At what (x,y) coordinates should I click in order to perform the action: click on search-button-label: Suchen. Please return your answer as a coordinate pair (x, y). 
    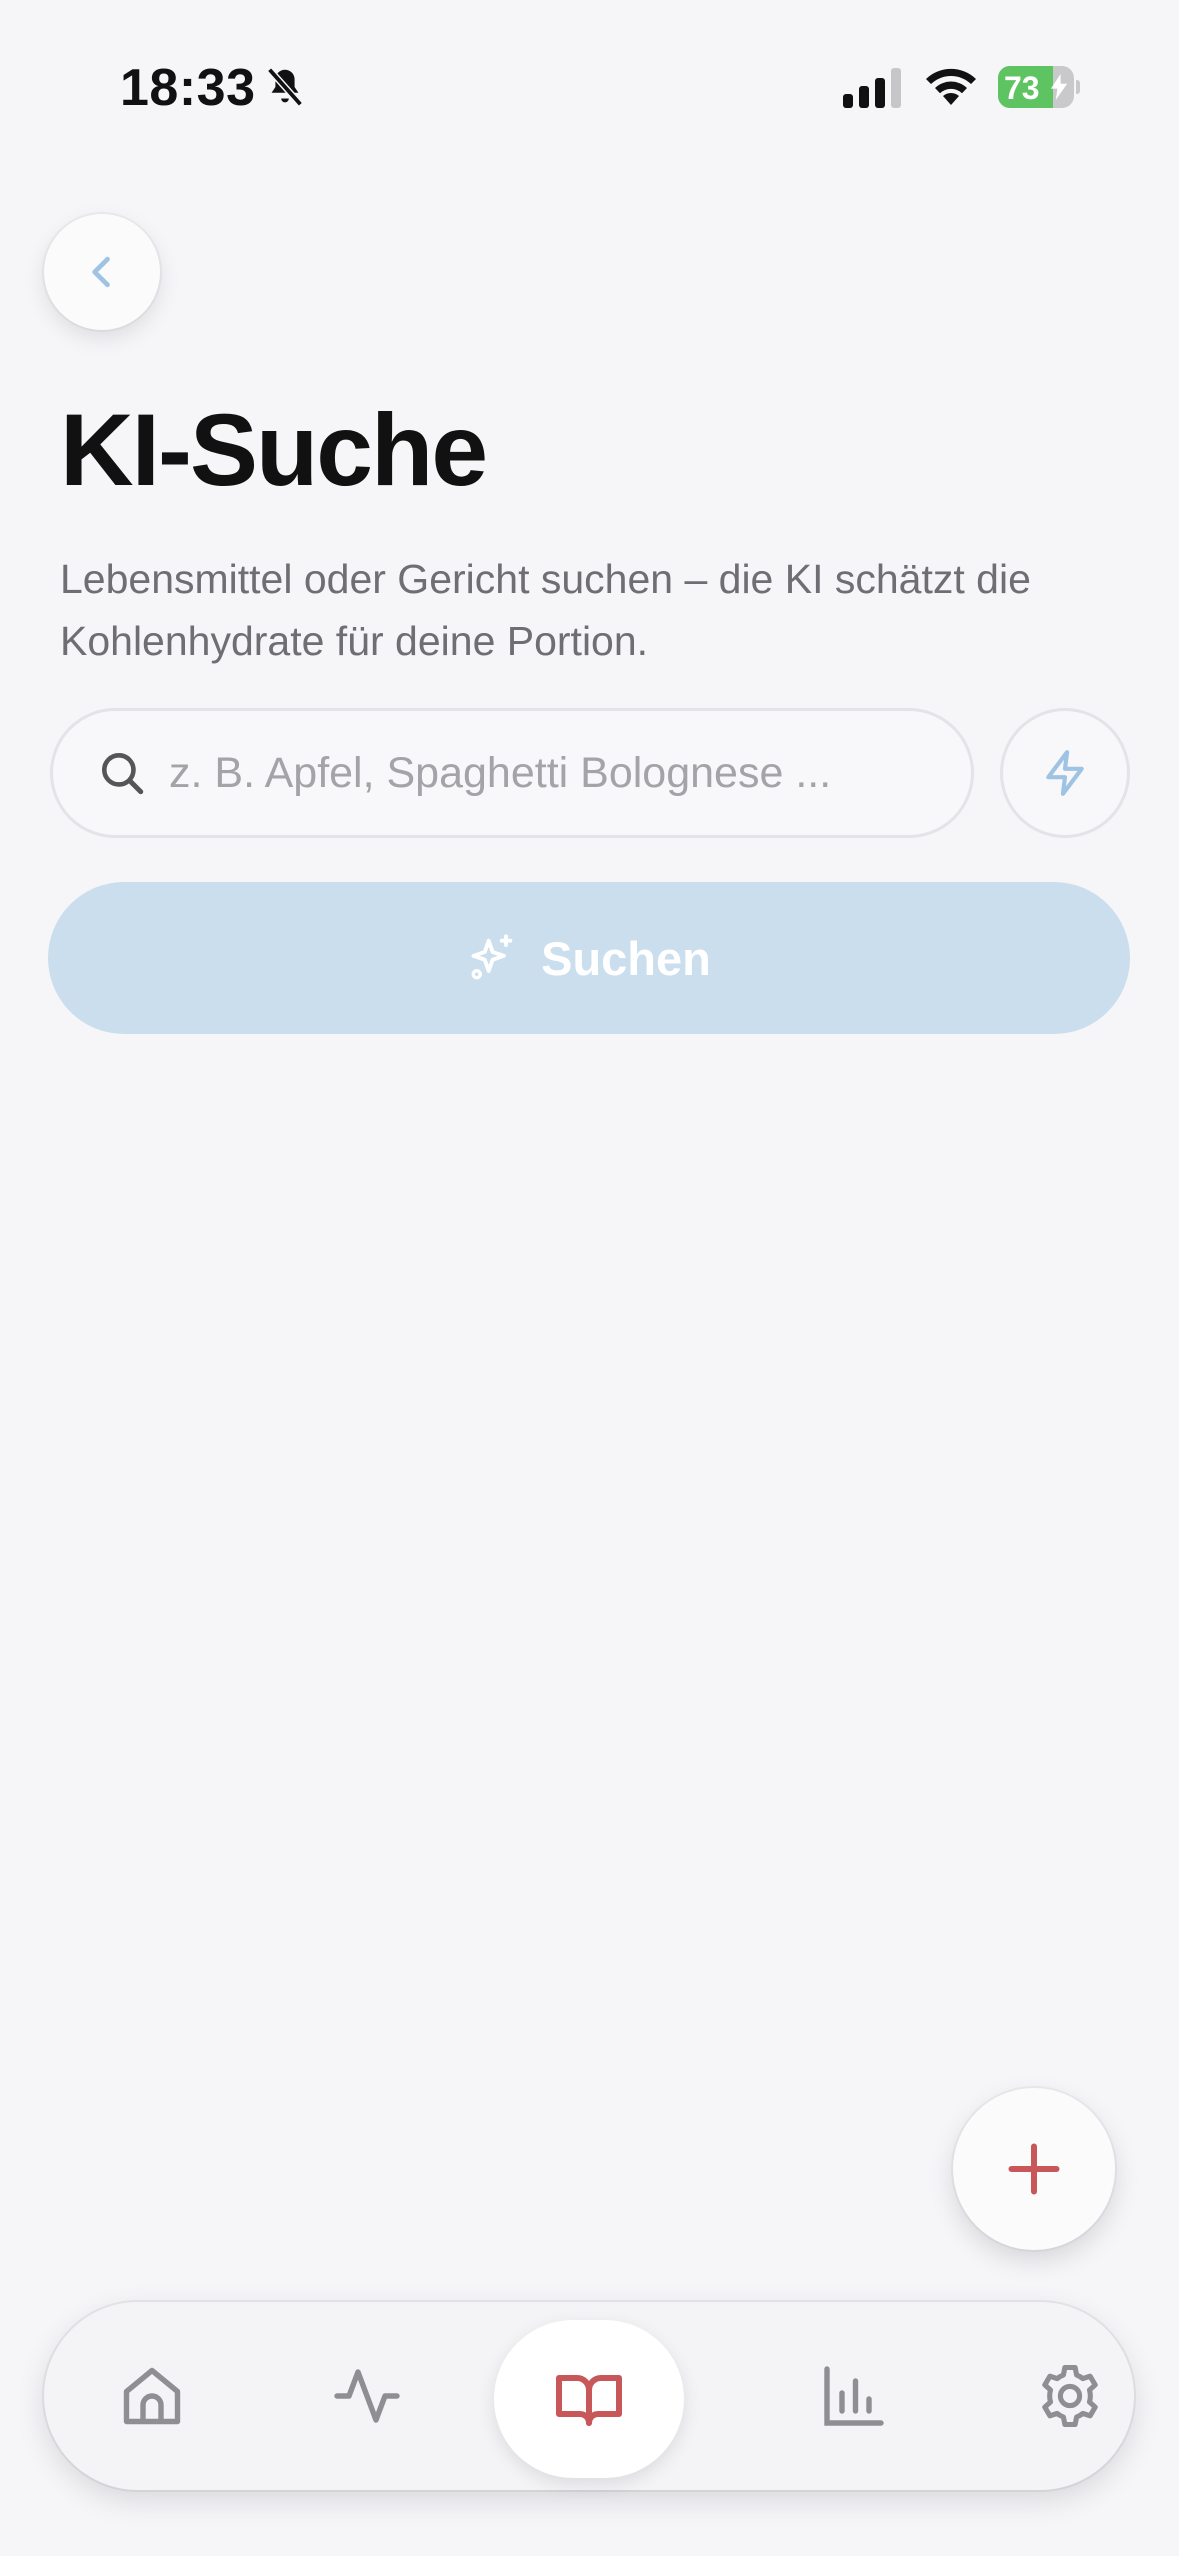
    Looking at the image, I should click on (626, 958).